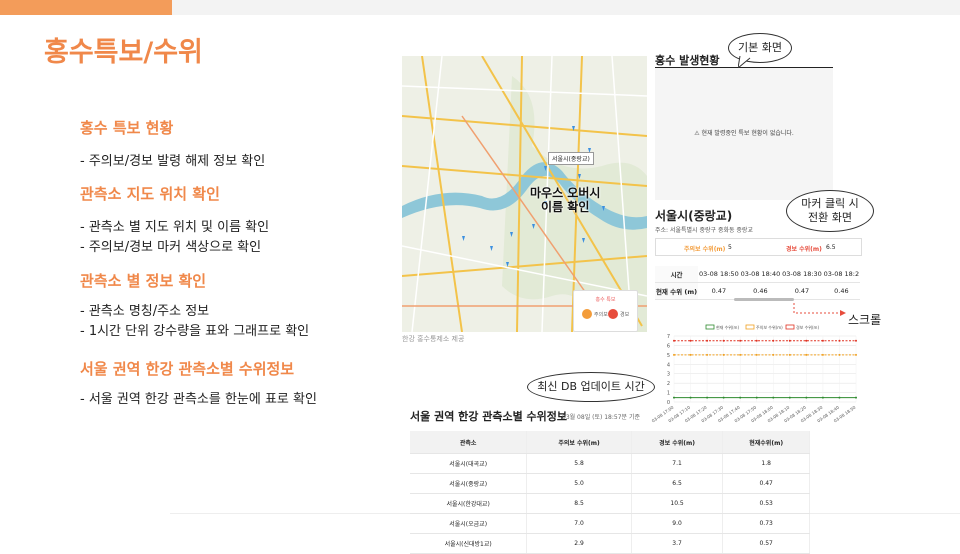  Describe the element at coordinates (802, 274) in the screenshot. I see `time-cell: 03-08 18:30` at that location.